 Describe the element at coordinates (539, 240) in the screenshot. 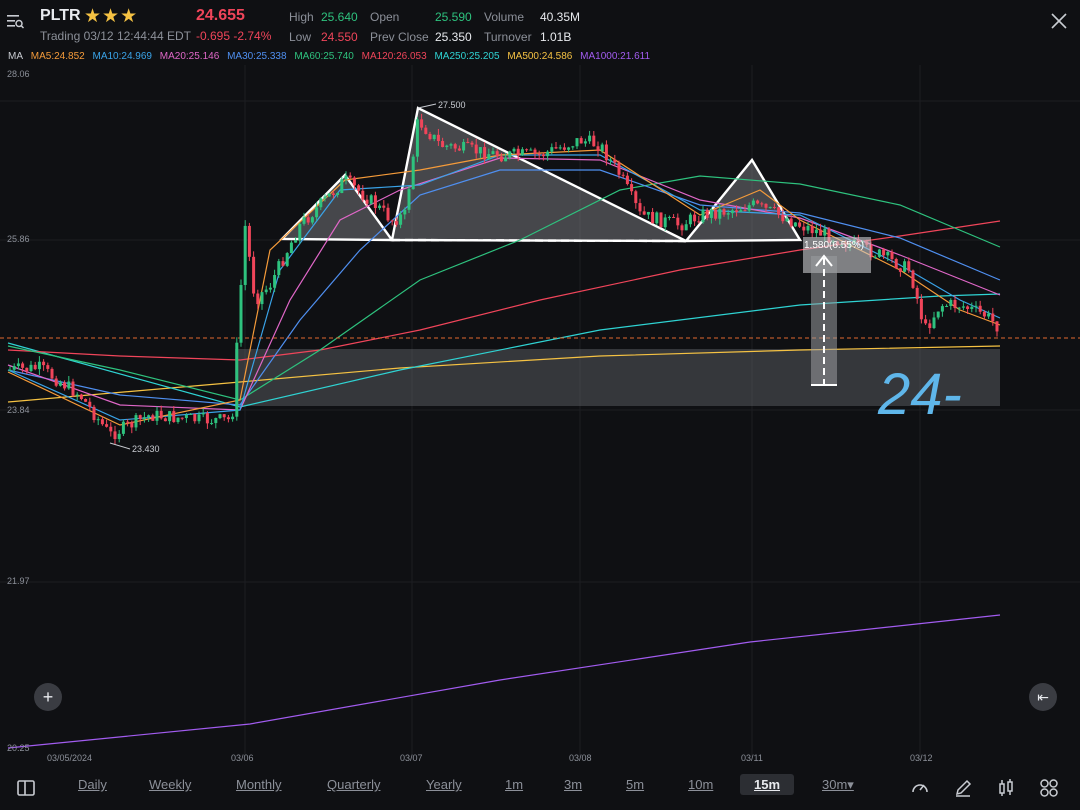

I see `neckline` at that location.